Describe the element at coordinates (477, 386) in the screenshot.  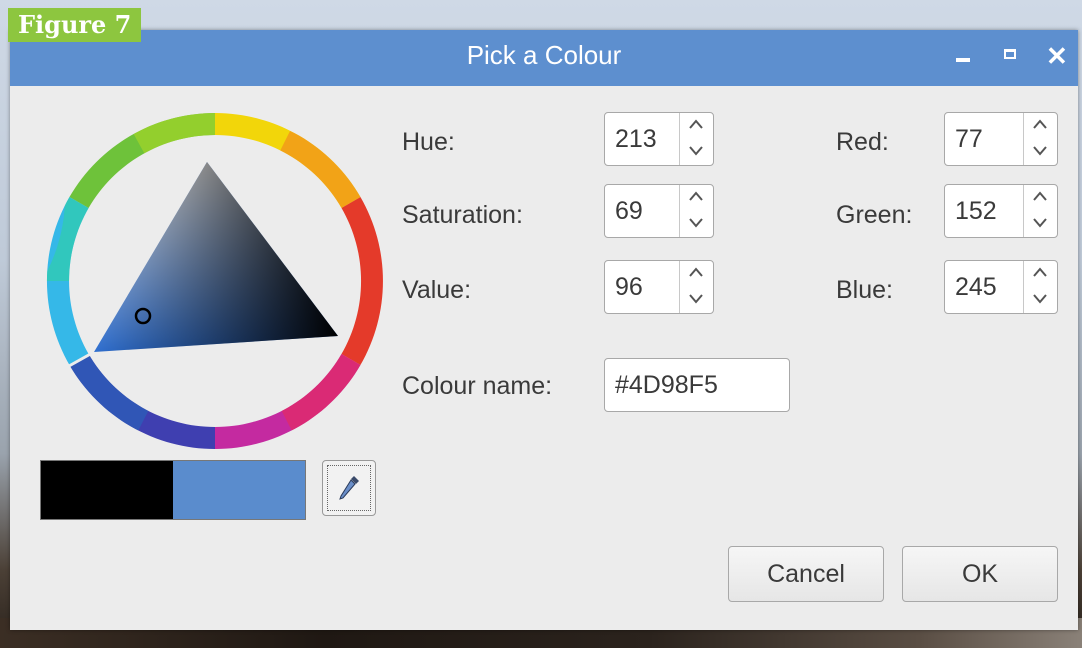
I see `colour-name-label: Colour name:` at that location.